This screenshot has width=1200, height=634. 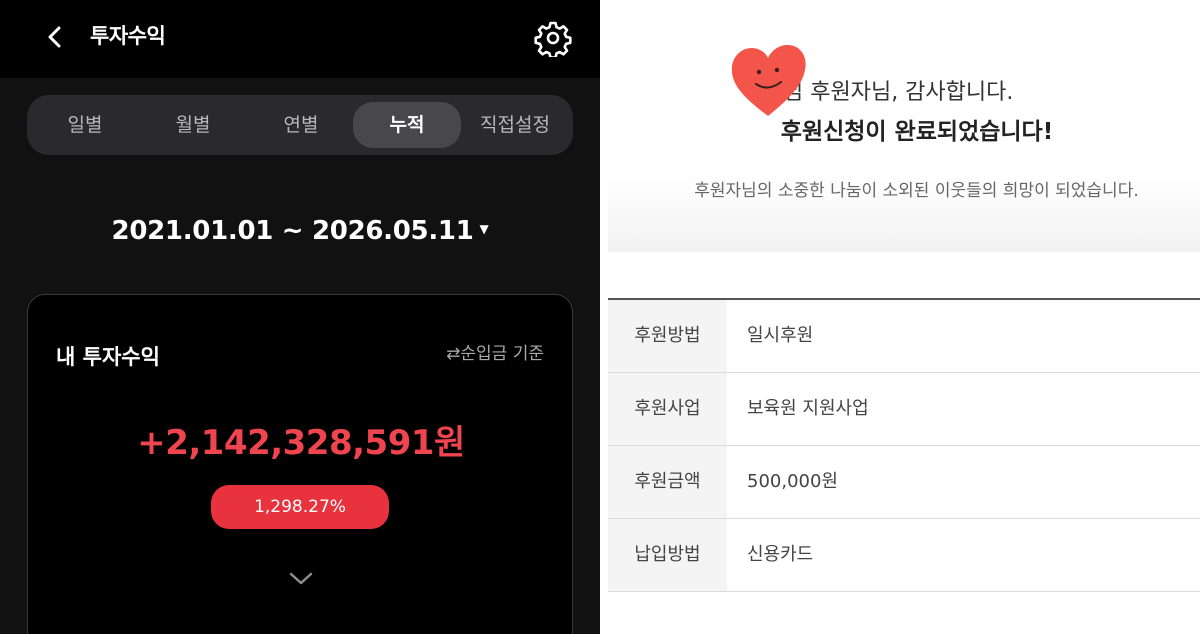 I want to click on row-value-program: 보육원 지원사업, so click(x=808, y=408).